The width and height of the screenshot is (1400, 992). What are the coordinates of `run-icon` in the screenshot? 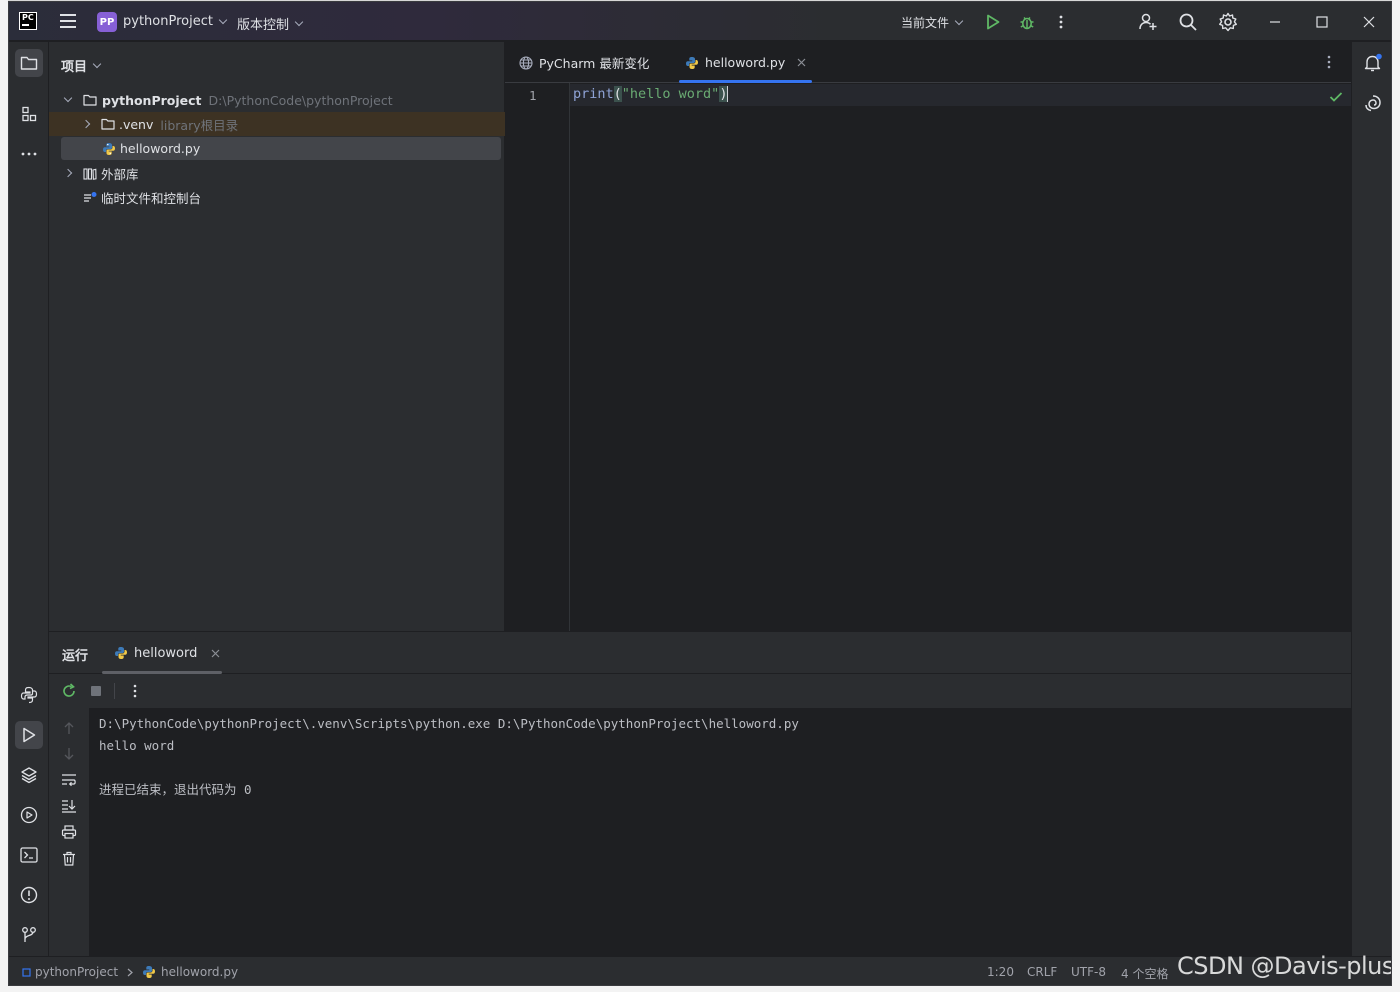 It's located at (993, 22).